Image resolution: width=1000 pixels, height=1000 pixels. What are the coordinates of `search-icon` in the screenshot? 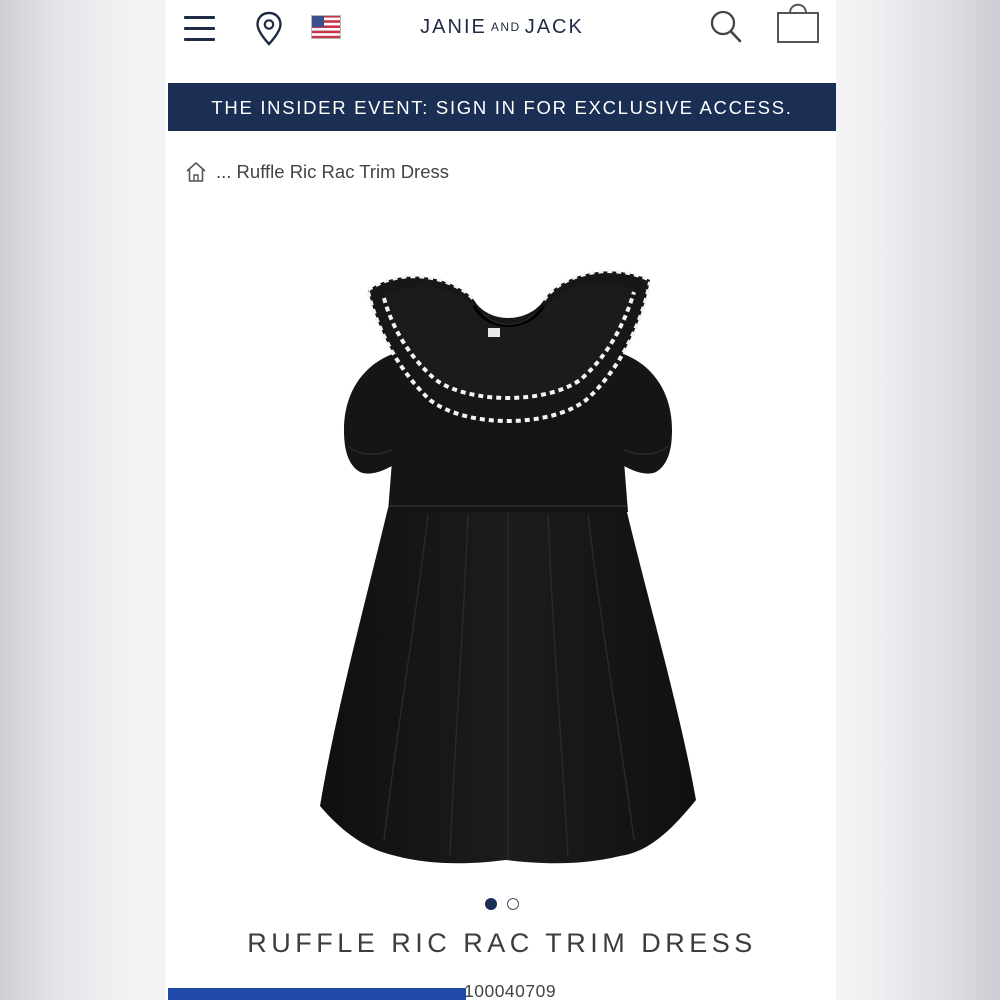 It's located at (726, 26).